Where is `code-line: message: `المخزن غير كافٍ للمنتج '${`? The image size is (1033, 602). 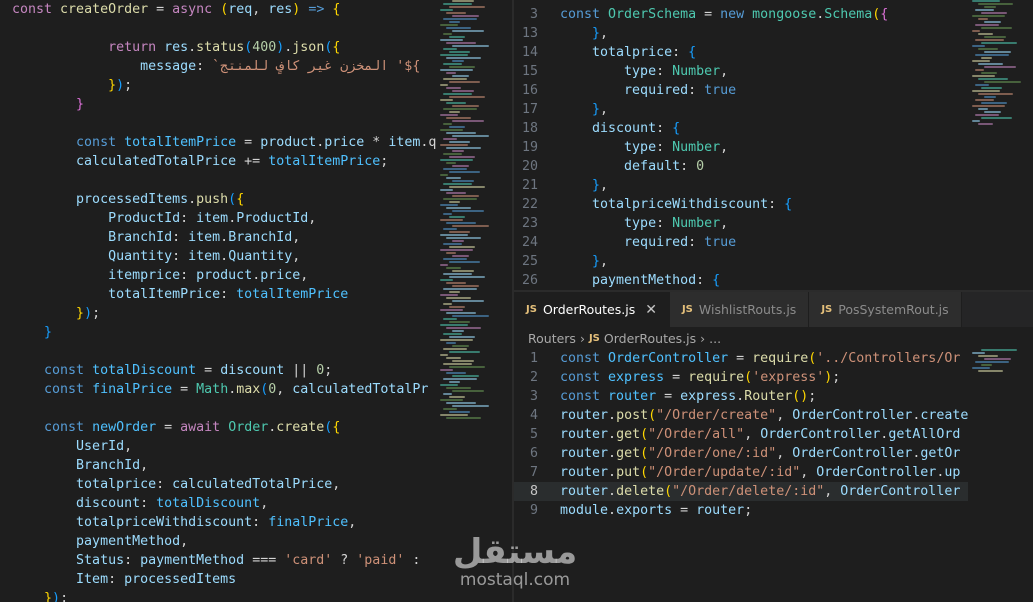 code-line: message: `المخزن غير كافٍ للمنتج '${ is located at coordinates (224, 66).